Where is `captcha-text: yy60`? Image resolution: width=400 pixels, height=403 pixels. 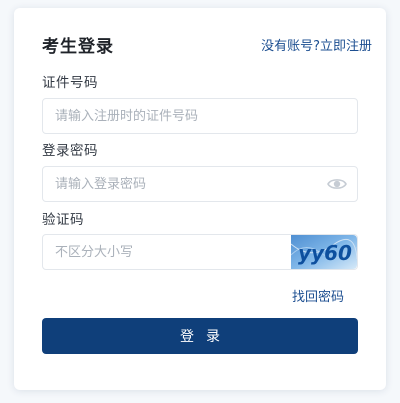
captcha-text: yy60 is located at coordinates (325, 253).